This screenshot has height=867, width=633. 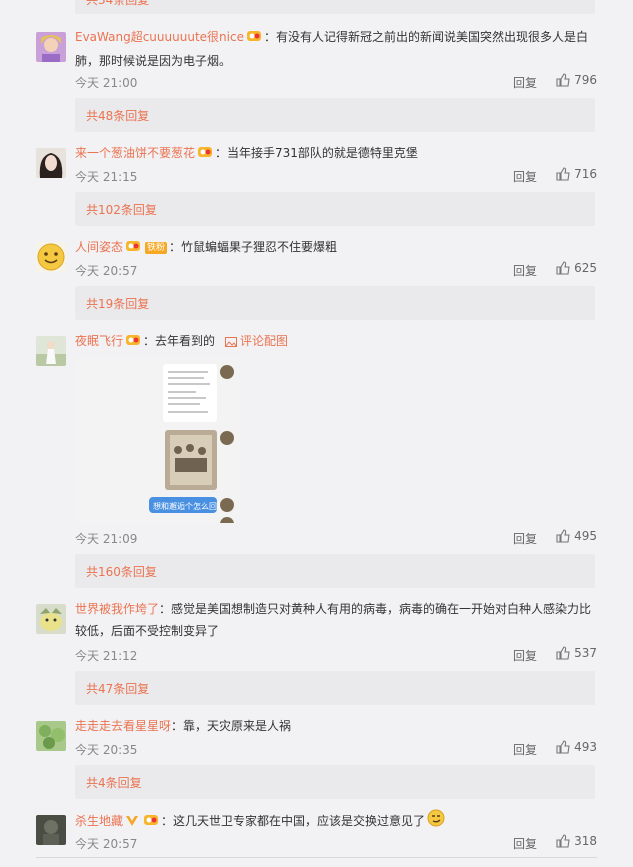 I want to click on more-replies-button: 共47条回复, so click(x=335, y=688).